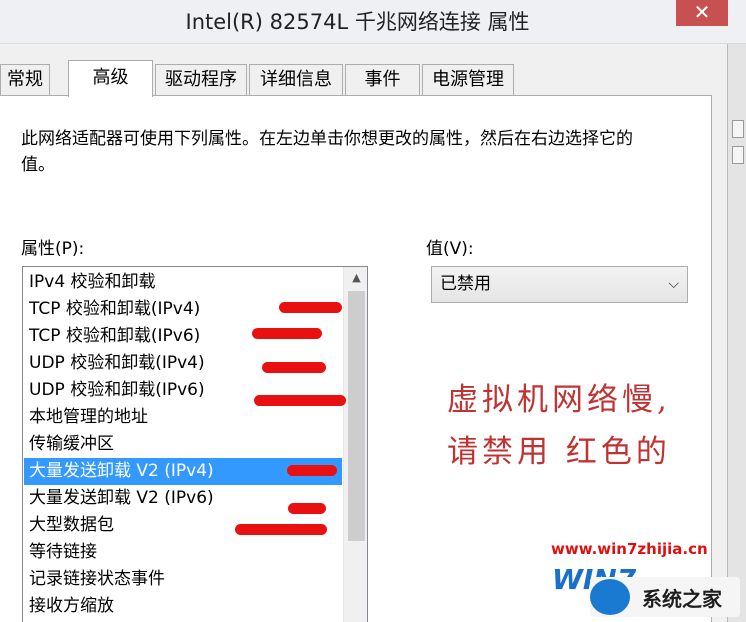  What do you see at coordinates (465, 284) in the screenshot?
I see `value-selected-text: 已禁用` at bounding box center [465, 284].